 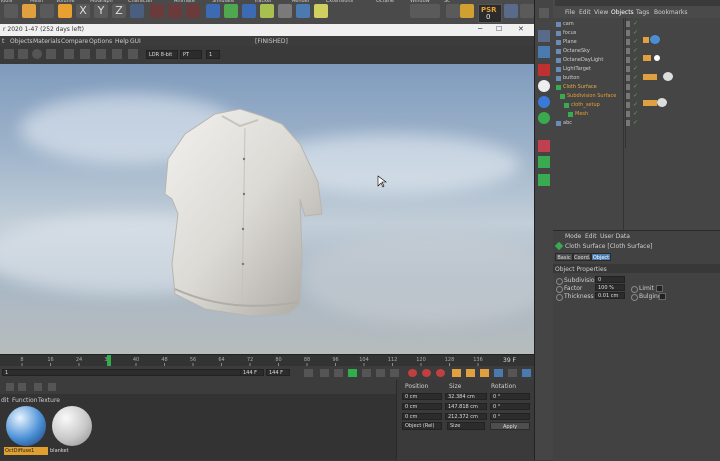 What do you see at coordinates (85, 54) in the screenshot?
I see `region-icon` at bounding box center [85, 54].